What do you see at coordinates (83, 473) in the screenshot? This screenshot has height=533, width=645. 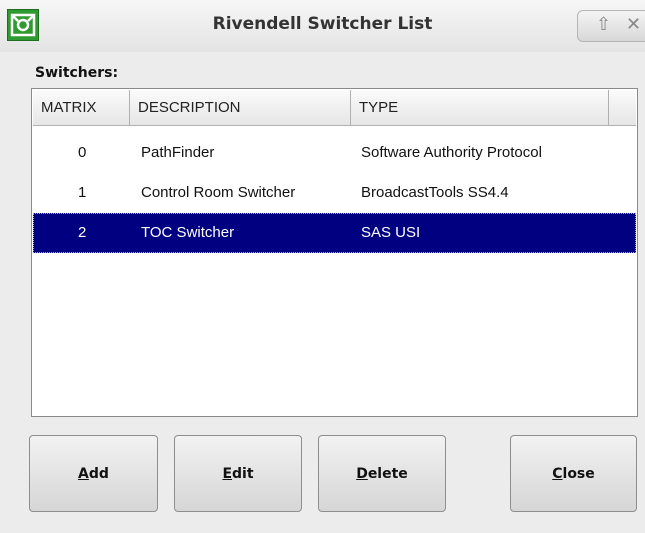 I see `add-mnemonic: A` at bounding box center [83, 473].